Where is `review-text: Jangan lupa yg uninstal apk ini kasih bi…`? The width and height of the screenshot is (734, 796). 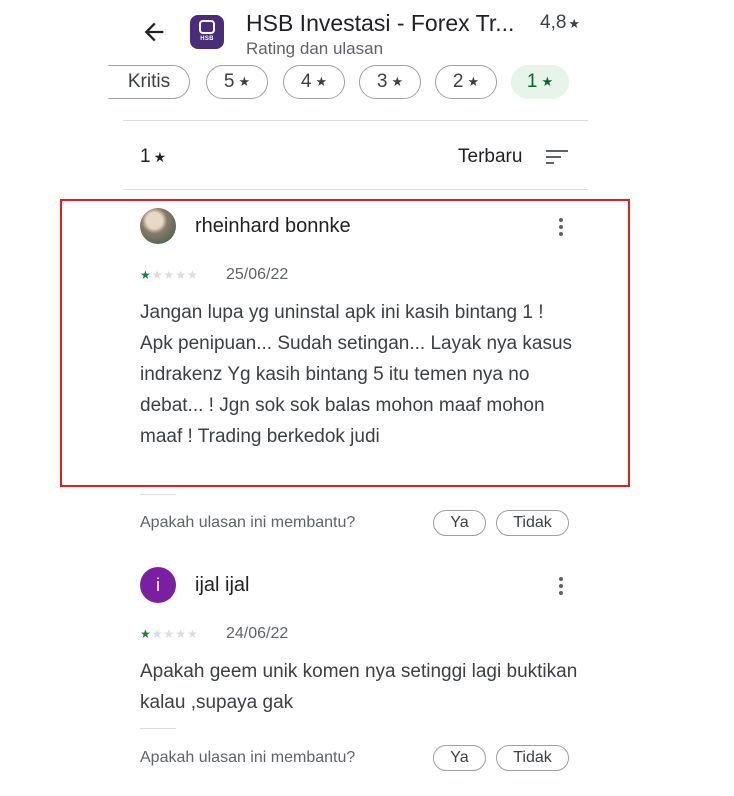 review-text: Jangan lupa yg uninstal apk ini kasih bi… is located at coordinates (356, 374).